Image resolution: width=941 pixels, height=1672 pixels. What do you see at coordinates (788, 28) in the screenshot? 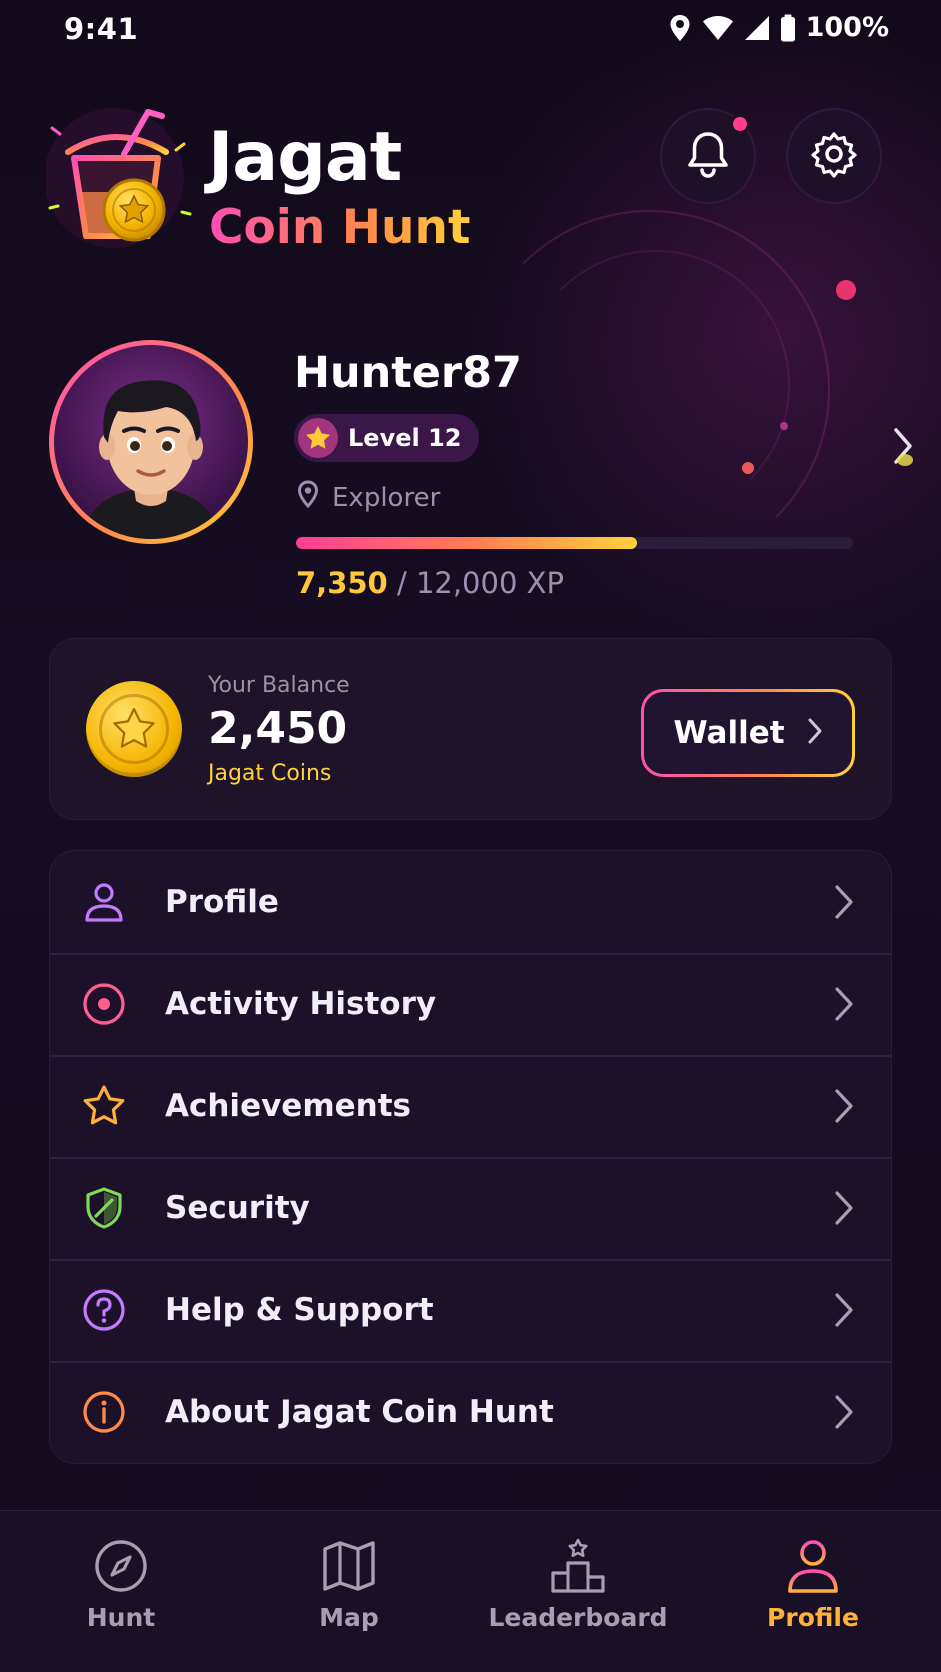
I see `battery-icon` at bounding box center [788, 28].